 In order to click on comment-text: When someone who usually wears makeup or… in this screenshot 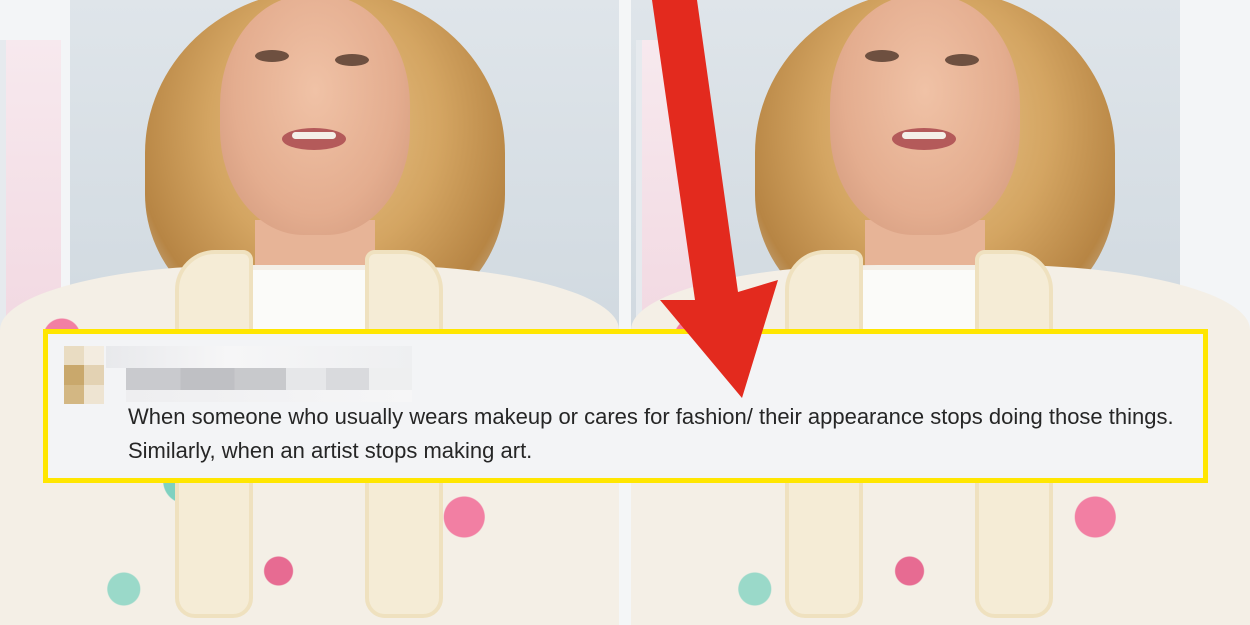, I will do `click(651, 433)`.